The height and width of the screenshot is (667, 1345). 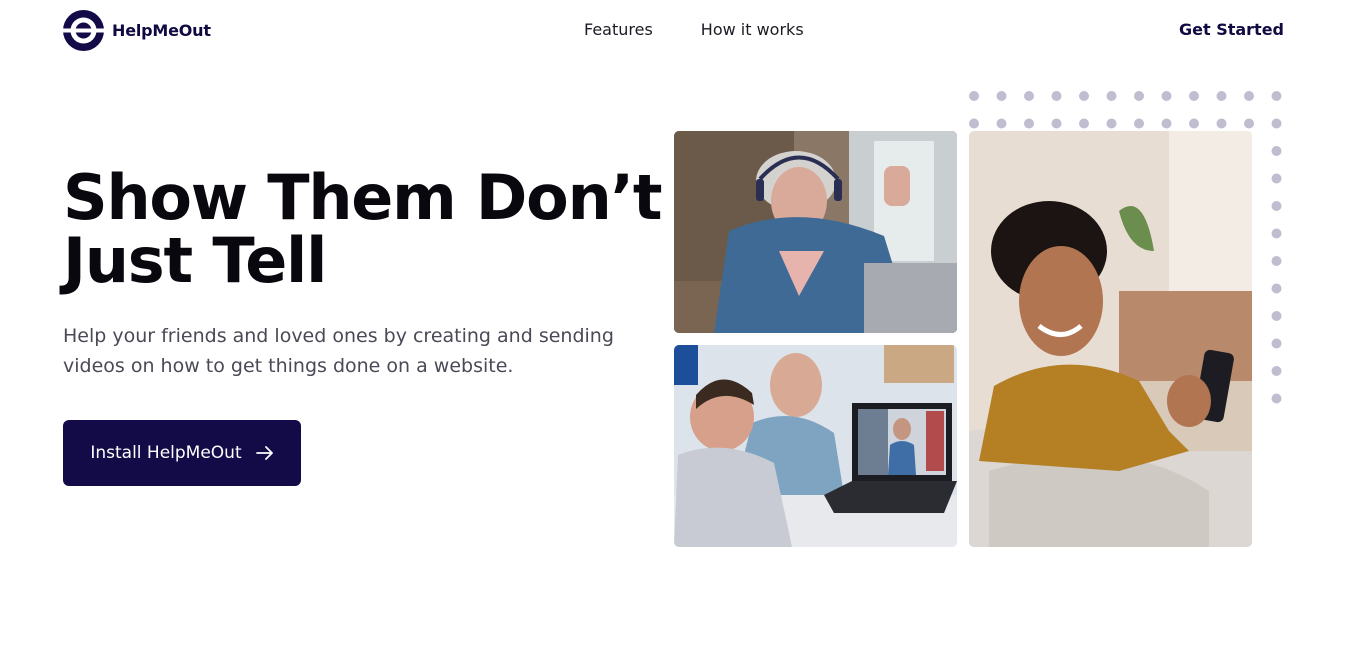 I want to click on install-button: Install HelpMeOut, so click(x=182, y=453).